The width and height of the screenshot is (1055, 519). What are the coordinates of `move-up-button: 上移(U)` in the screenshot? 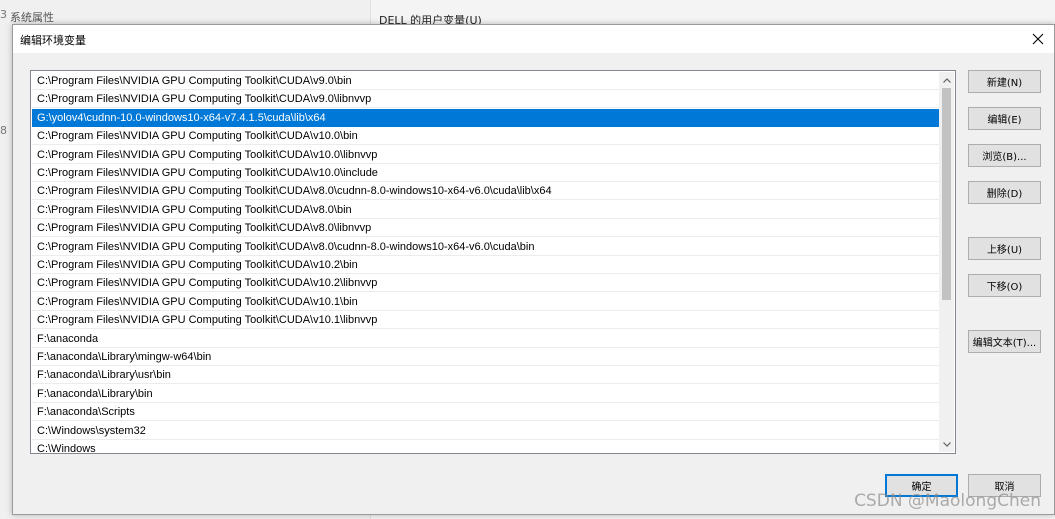 It's located at (1004, 248).